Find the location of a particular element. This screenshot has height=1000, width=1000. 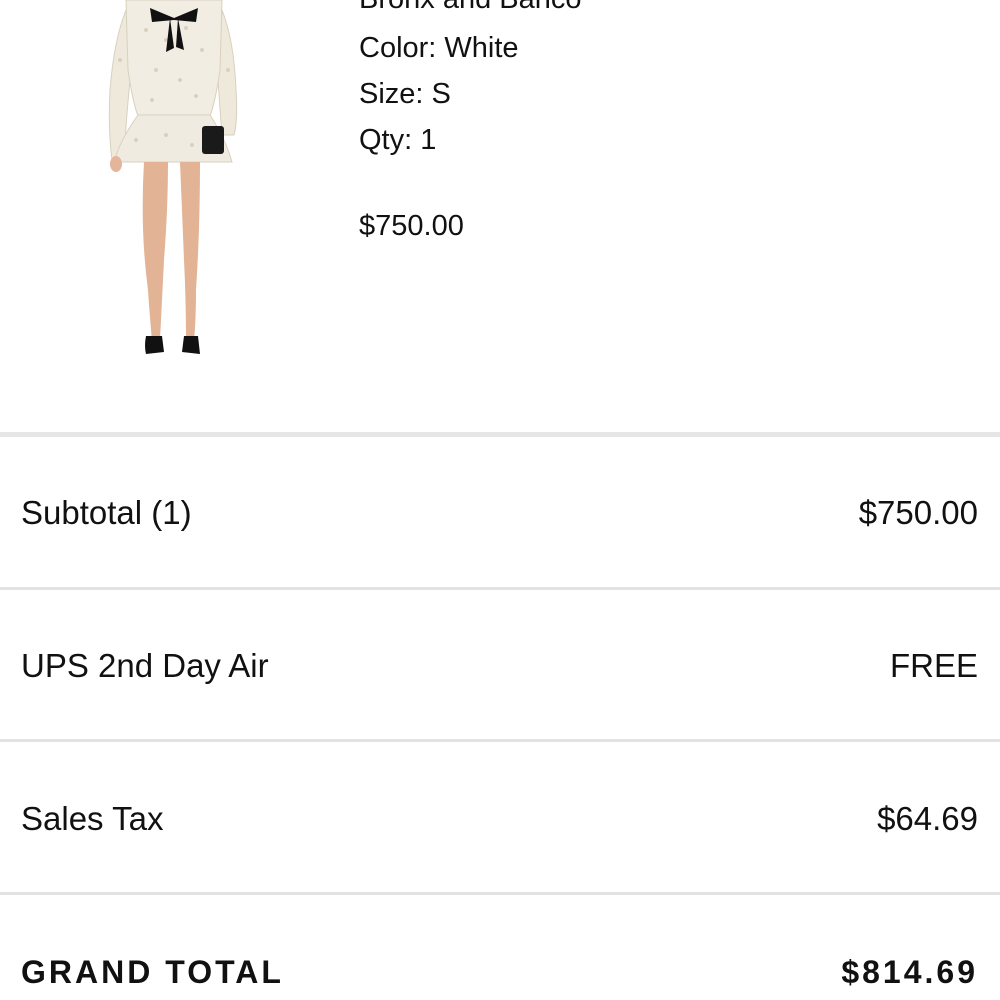

sales-tax-value: $64.69 is located at coordinates (927, 818).